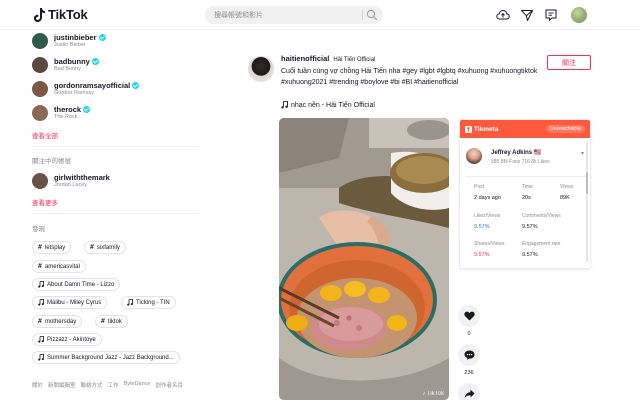 The width and height of the screenshot is (640, 400). Describe the element at coordinates (469, 373) in the screenshot. I see `comment-count: 236` at that location.